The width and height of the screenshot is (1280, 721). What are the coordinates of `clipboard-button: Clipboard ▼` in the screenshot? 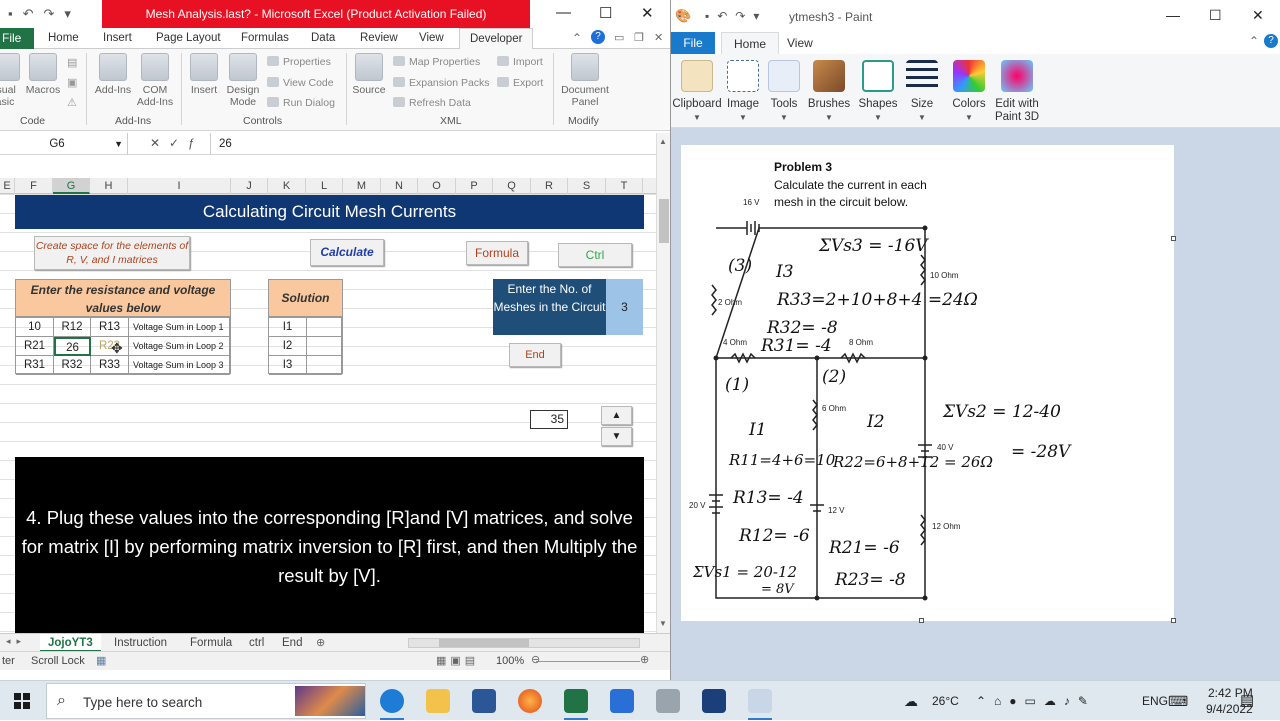 It's located at (697, 92).